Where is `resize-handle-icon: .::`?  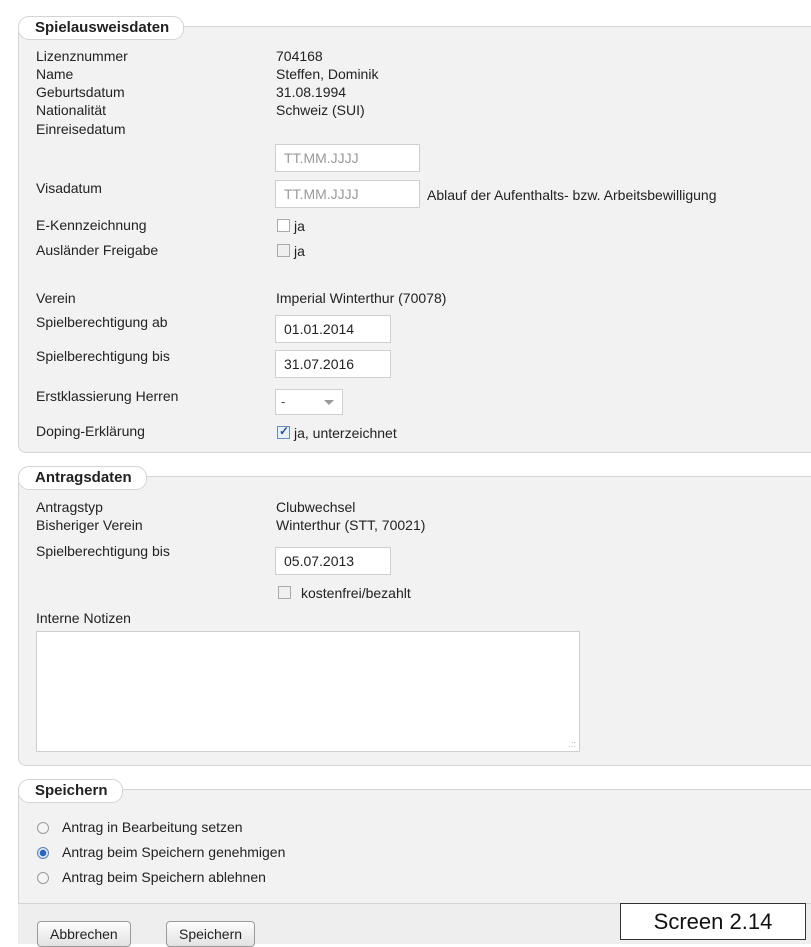 resize-handle-icon: .:: is located at coordinates (572, 744).